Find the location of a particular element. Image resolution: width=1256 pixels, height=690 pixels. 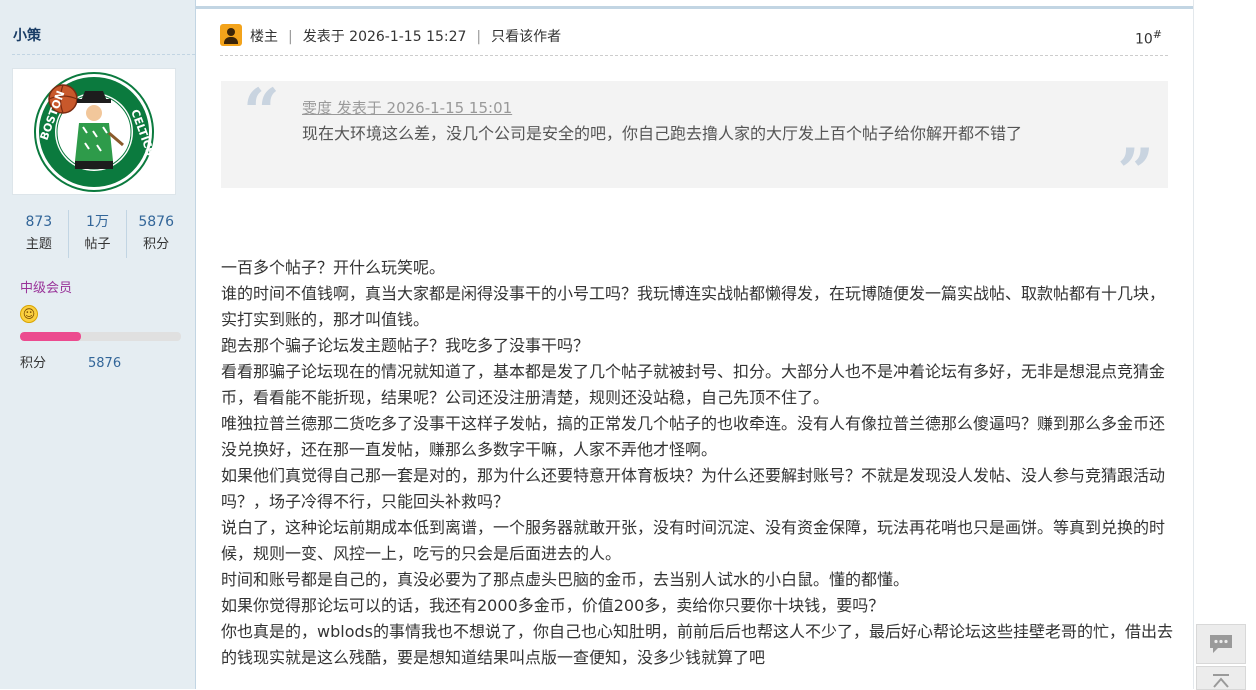

credit-label: 积分 is located at coordinates (33, 363).